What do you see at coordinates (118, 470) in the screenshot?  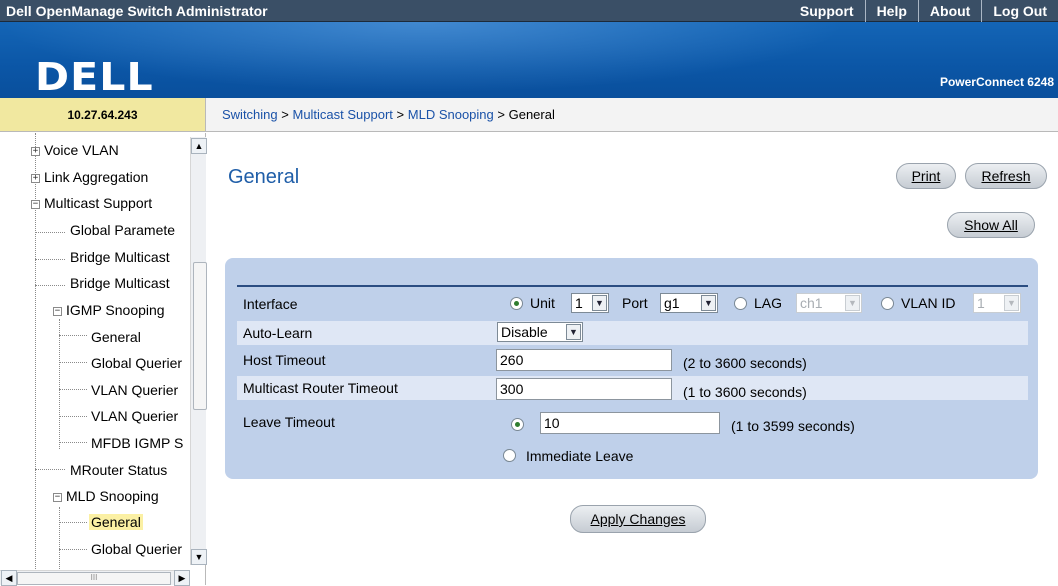 I see `sidebar-item-mrouter-status: MRouter Status` at bounding box center [118, 470].